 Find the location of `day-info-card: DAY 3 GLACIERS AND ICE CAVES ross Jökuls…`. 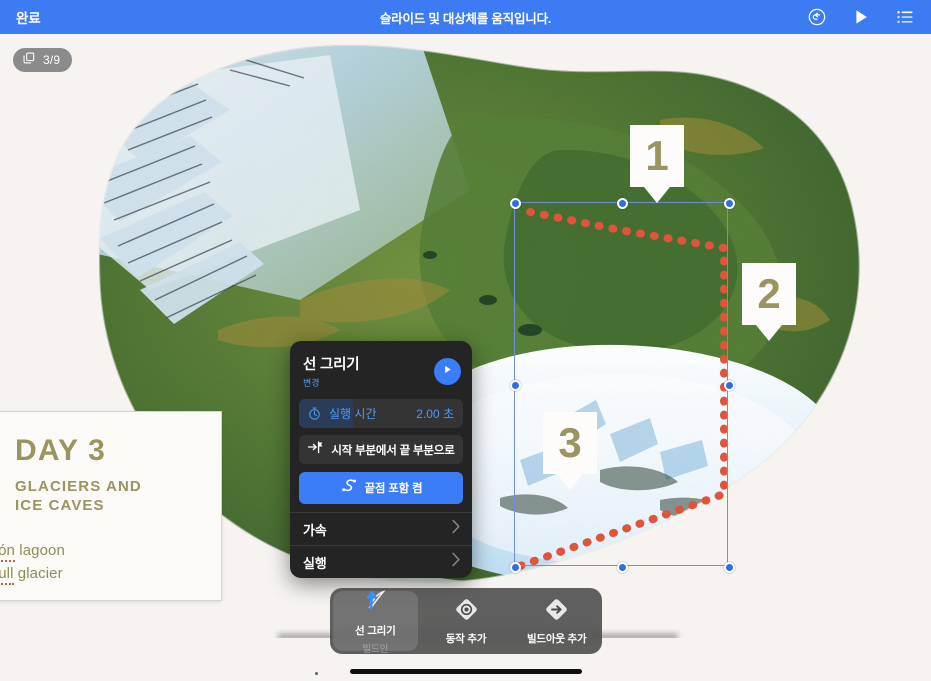

day-info-card: DAY 3 GLACIERS AND ICE CAVES ross Jökuls… is located at coordinates (111, 506).